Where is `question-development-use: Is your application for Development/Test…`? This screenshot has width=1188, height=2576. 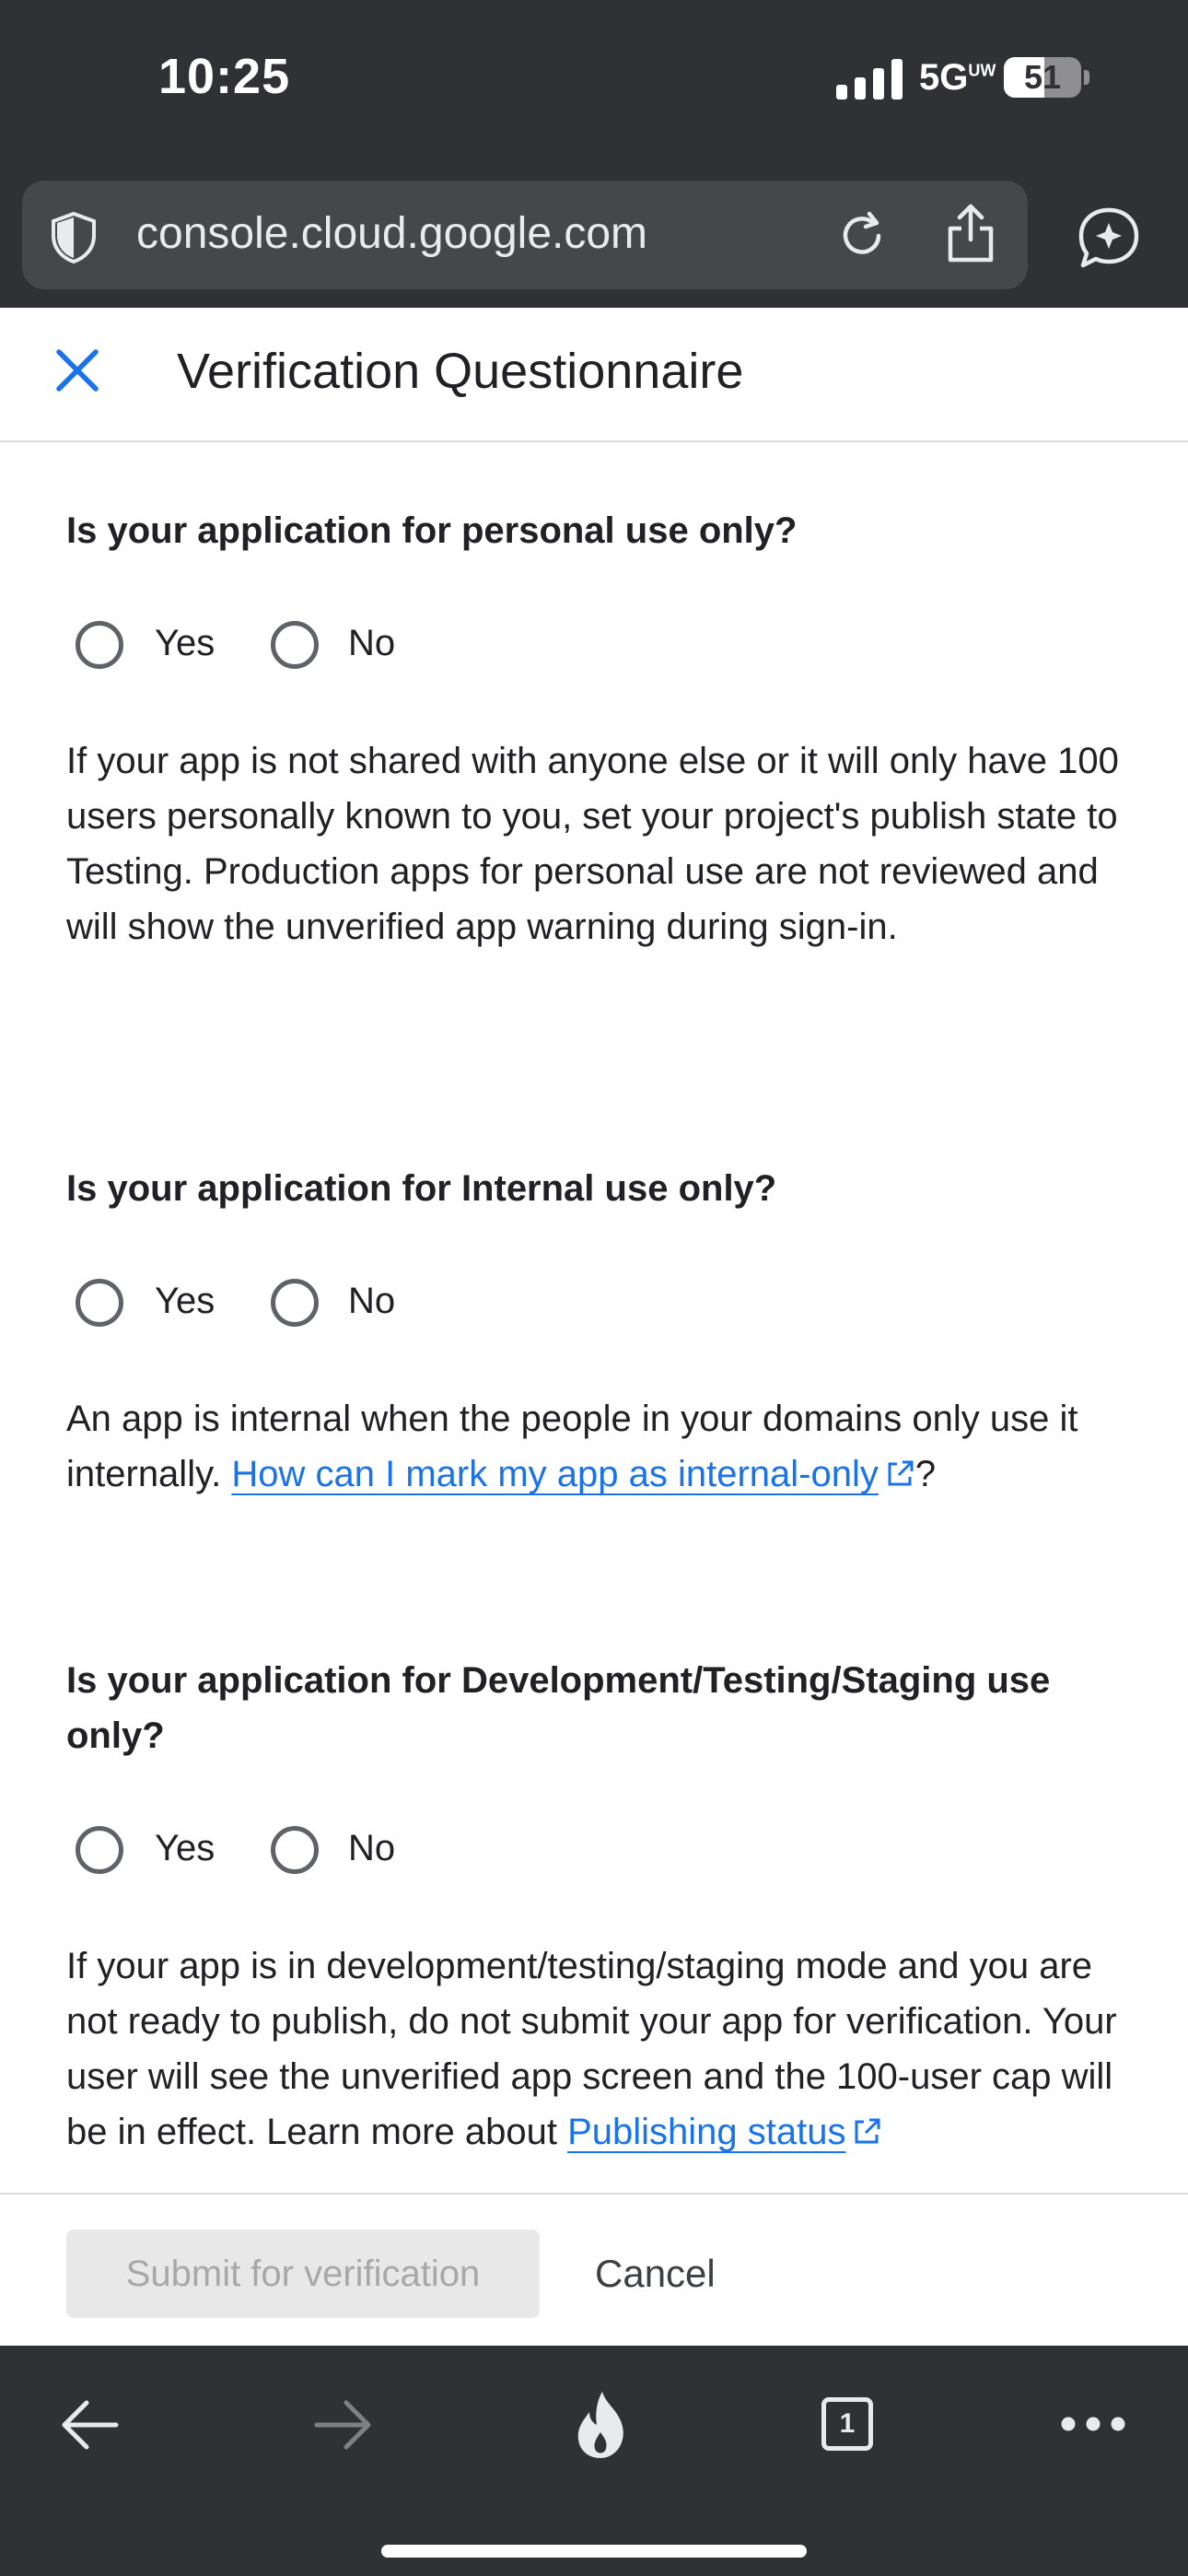
question-development-use: Is your application for Development/Test… is located at coordinates (558, 1708).